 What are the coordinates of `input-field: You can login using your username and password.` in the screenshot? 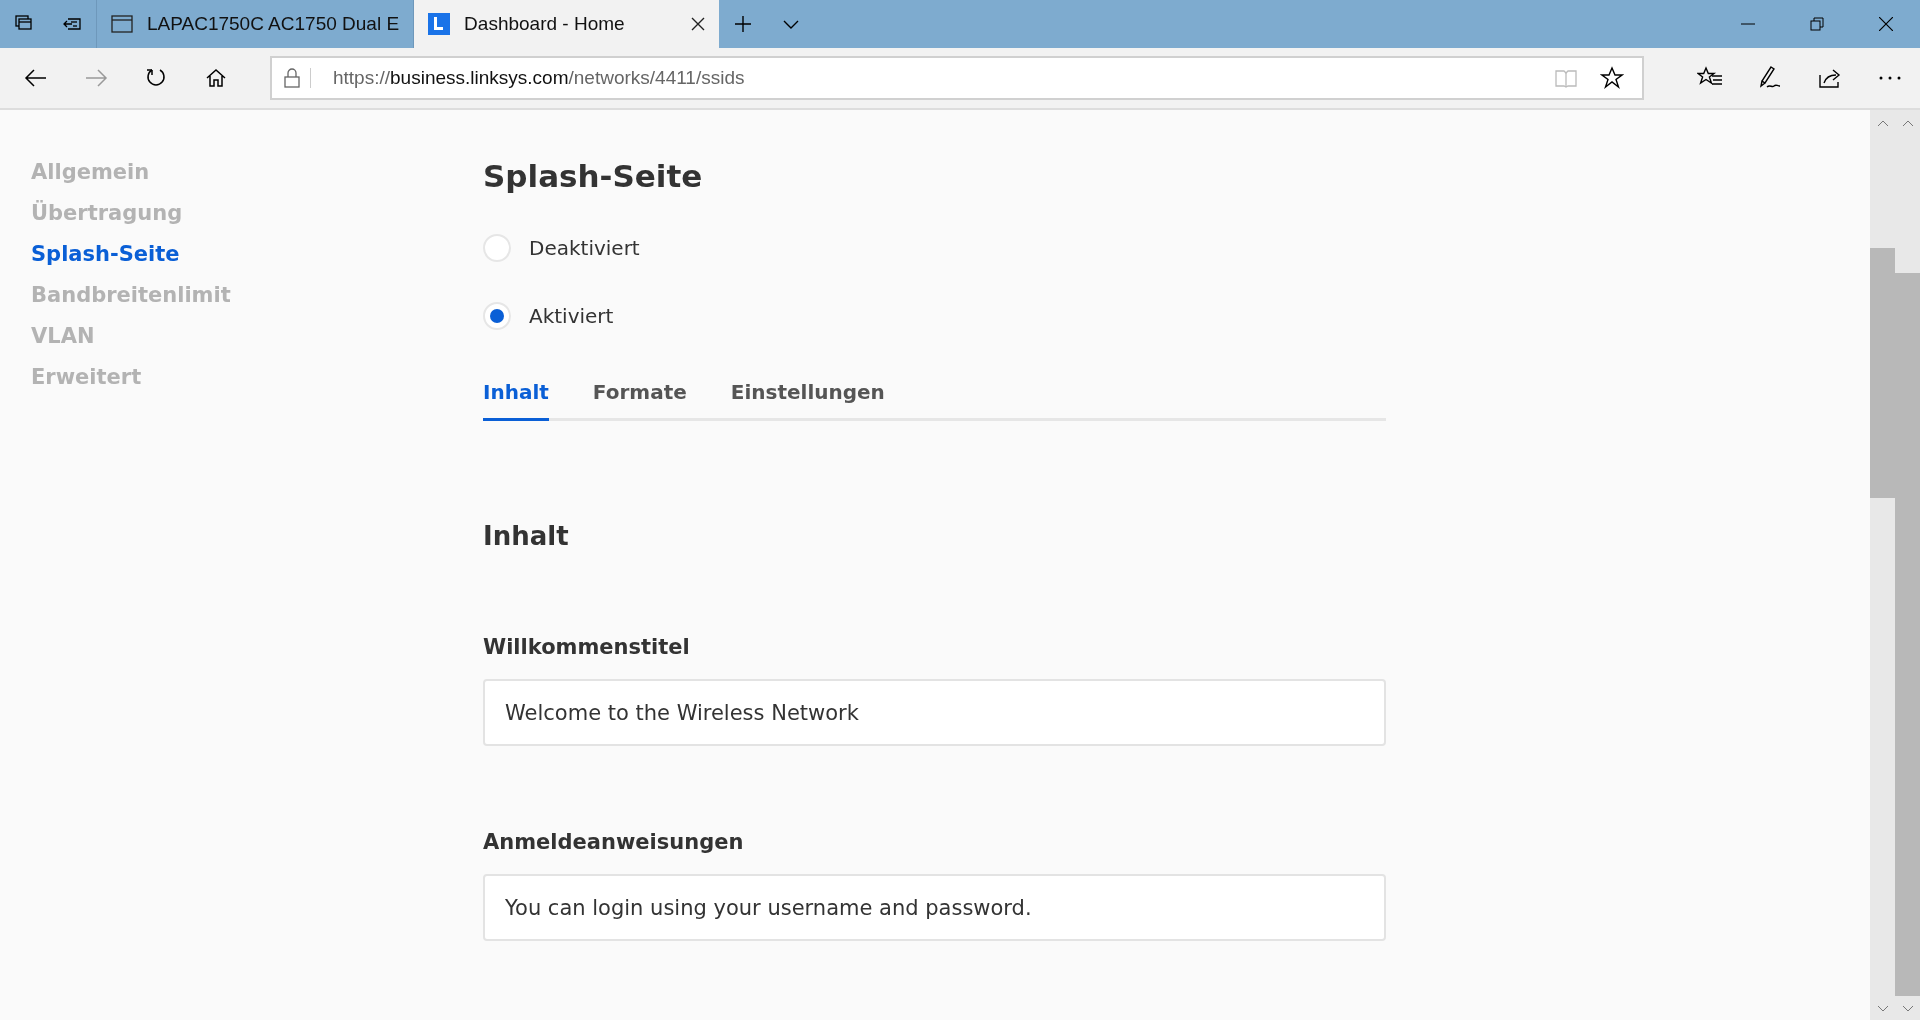 It's located at (934, 907).